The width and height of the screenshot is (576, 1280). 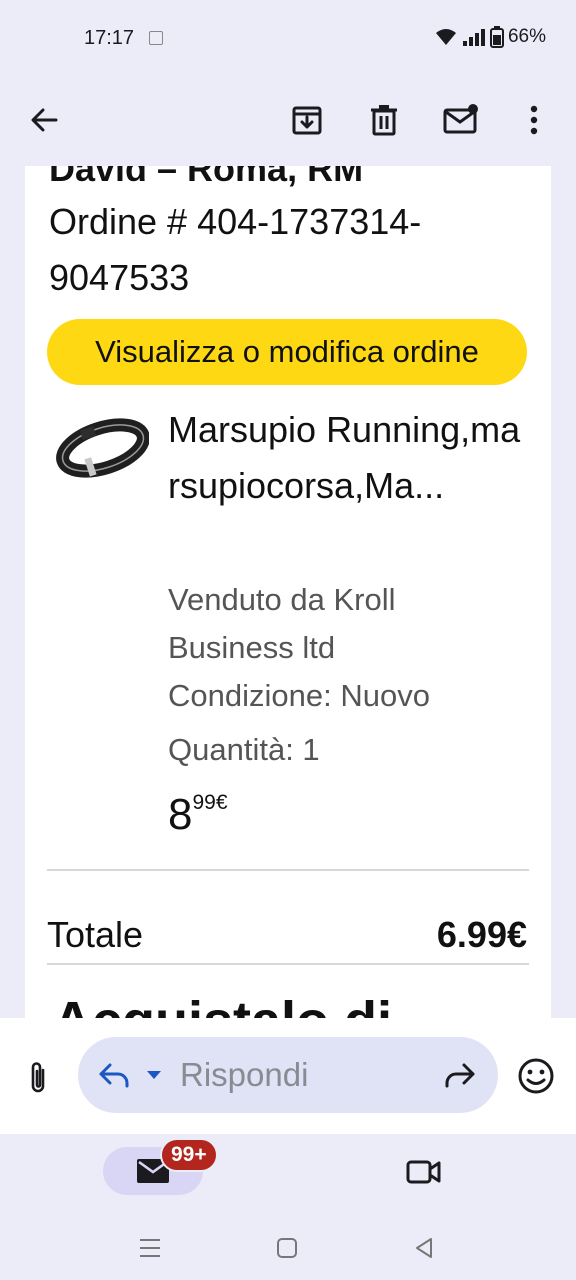 What do you see at coordinates (114, 1075) in the screenshot?
I see `reply-icon` at bounding box center [114, 1075].